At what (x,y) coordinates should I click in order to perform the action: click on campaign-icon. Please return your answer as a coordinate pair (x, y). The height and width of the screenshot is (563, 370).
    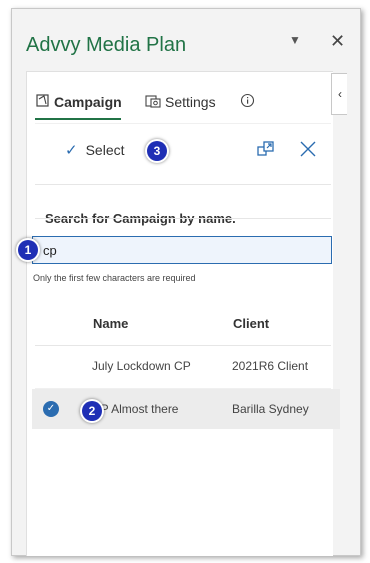
    Looking at the image, I should click on (42, 102).